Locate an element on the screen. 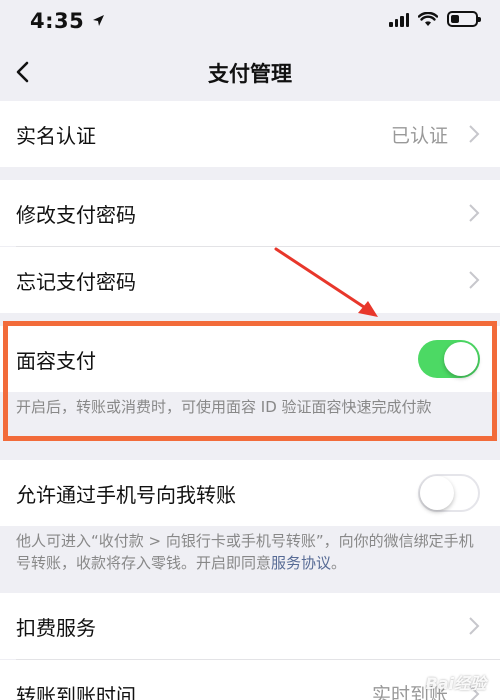  wifi-icon is located at coordinates (428, 18).